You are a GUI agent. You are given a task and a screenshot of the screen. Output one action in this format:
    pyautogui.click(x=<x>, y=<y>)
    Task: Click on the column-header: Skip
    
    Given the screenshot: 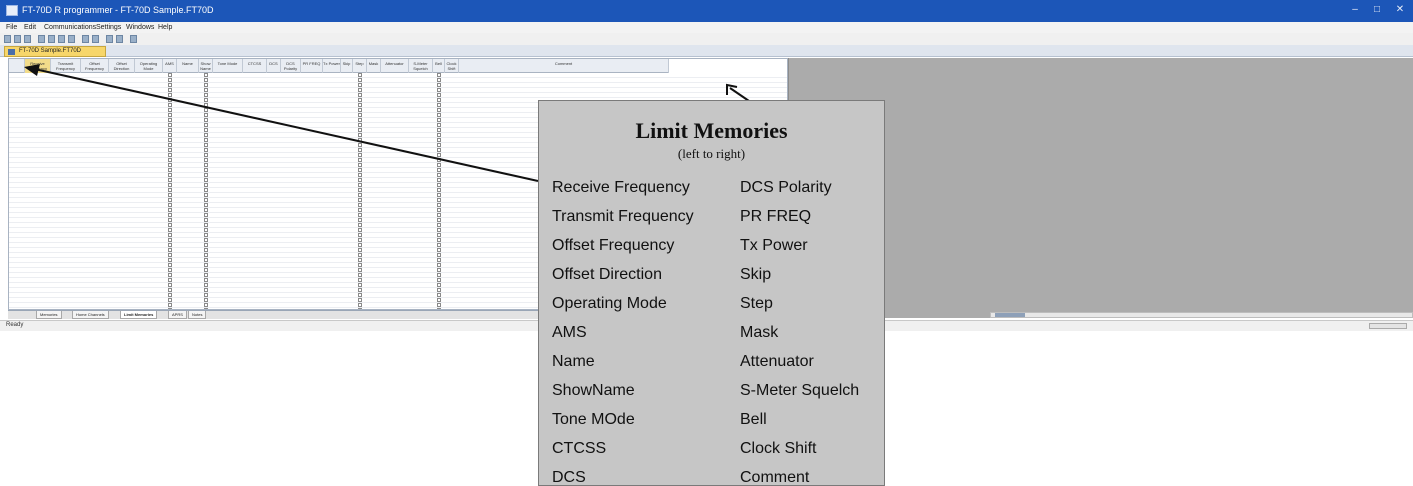 What is the action you would take?
    pyautogui.click(x=347, y=66)
    